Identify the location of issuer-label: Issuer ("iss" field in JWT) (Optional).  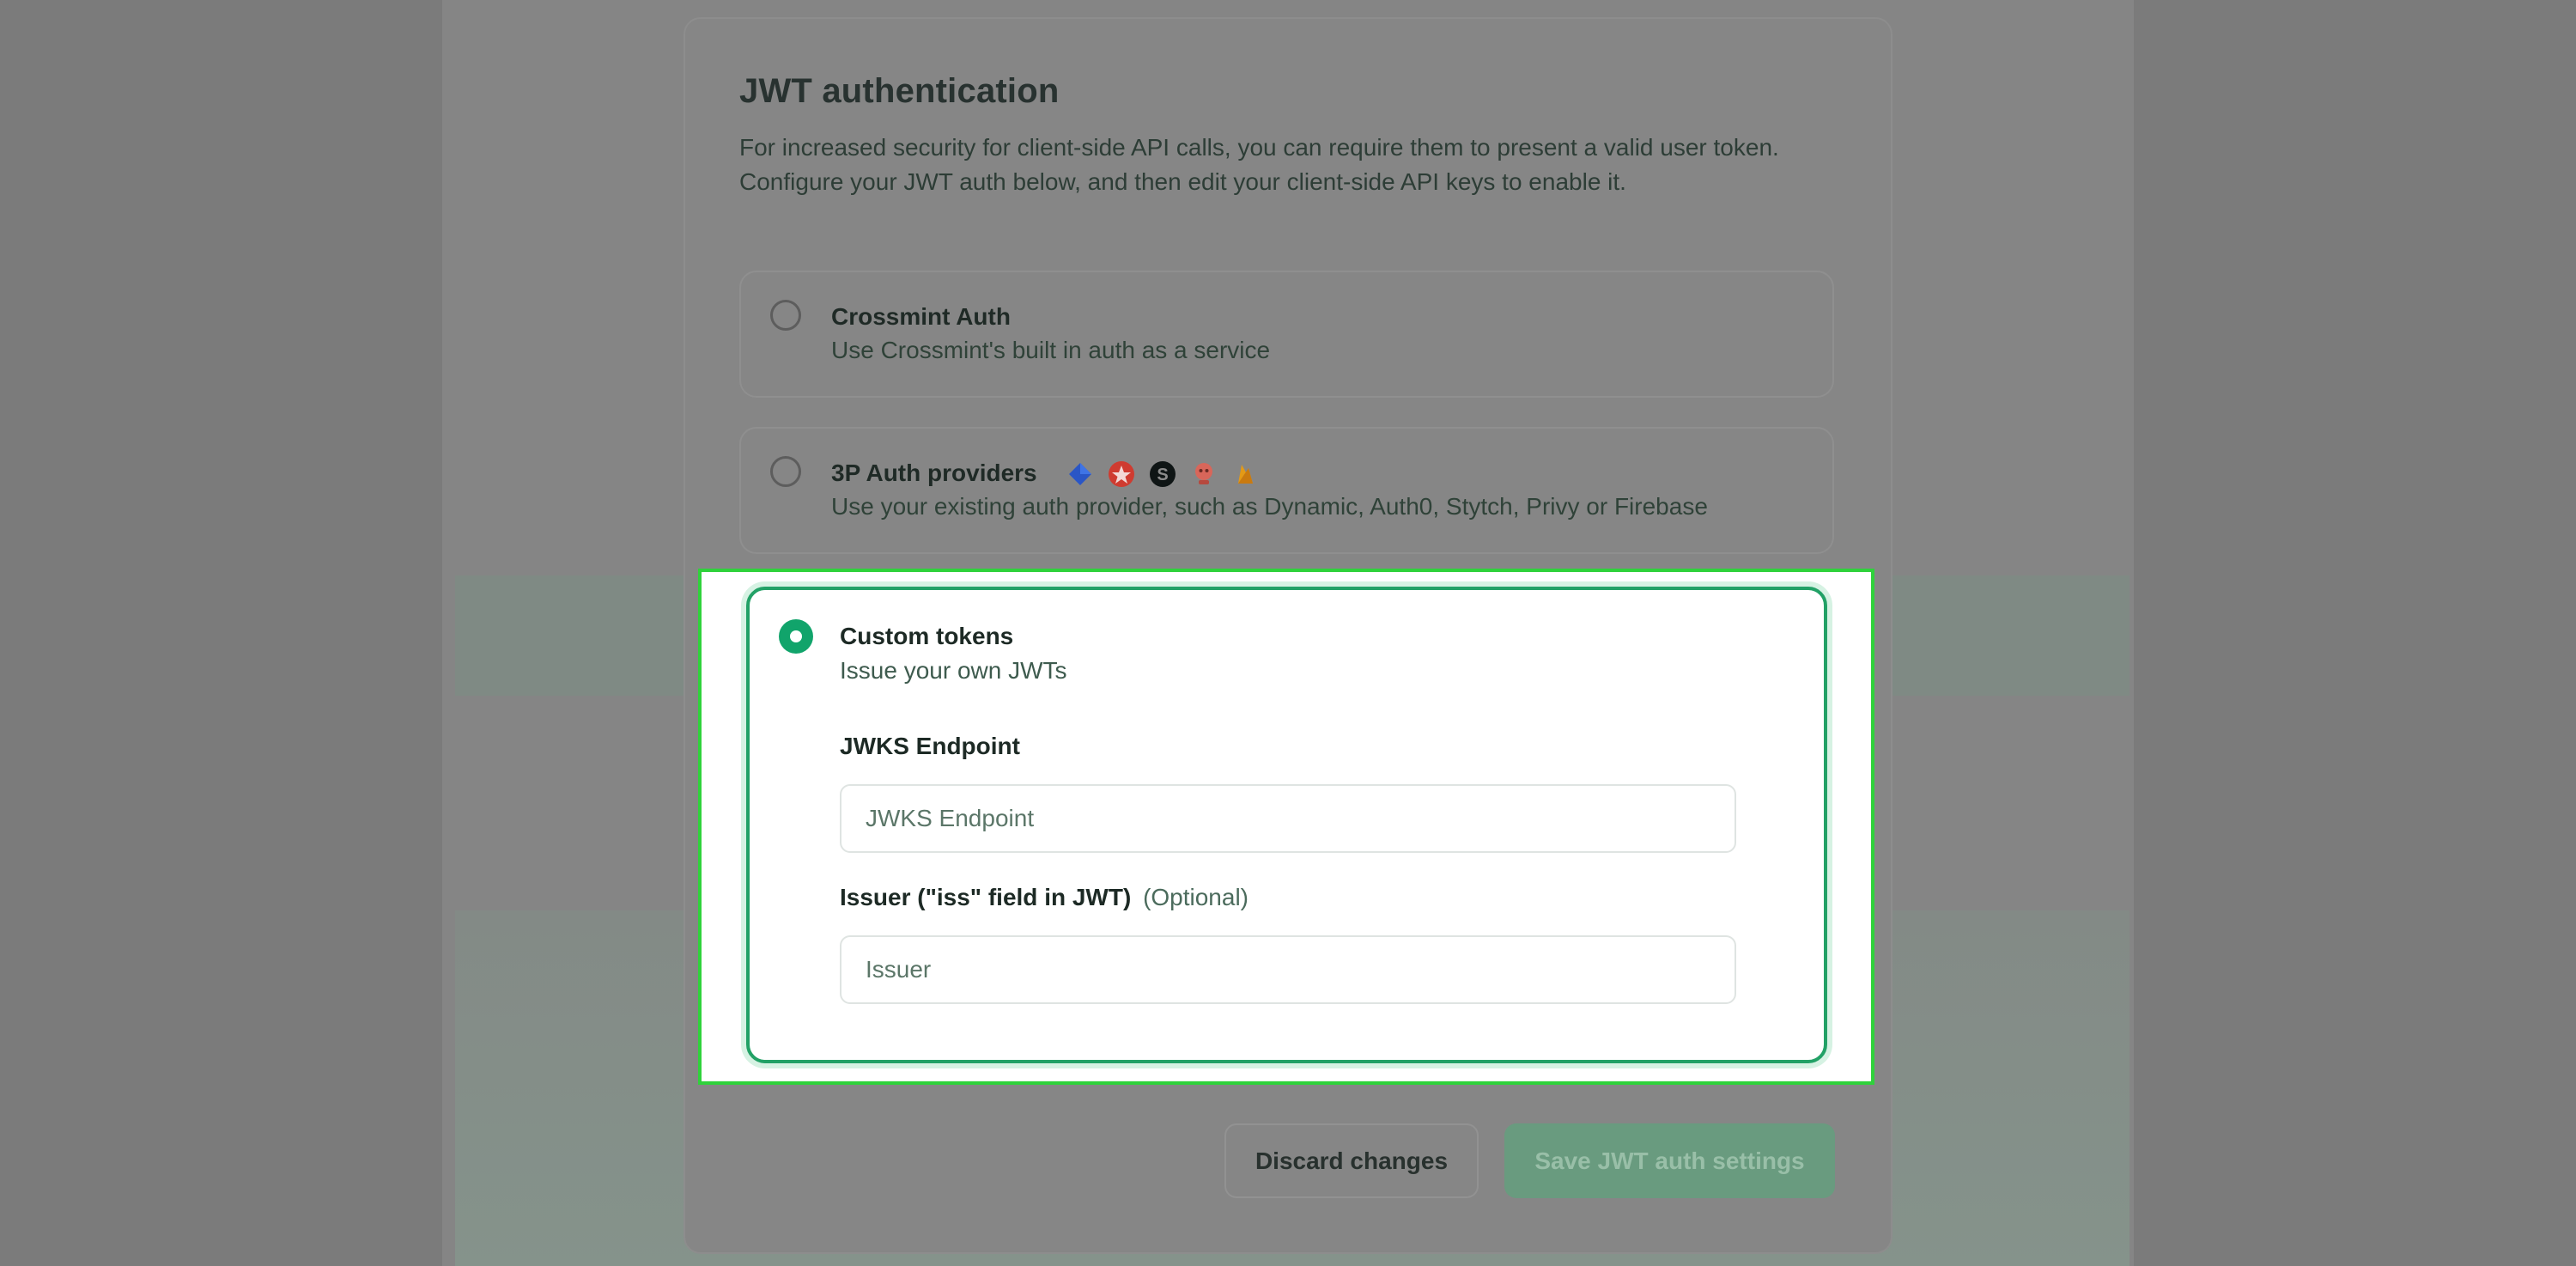
(1045, 897).